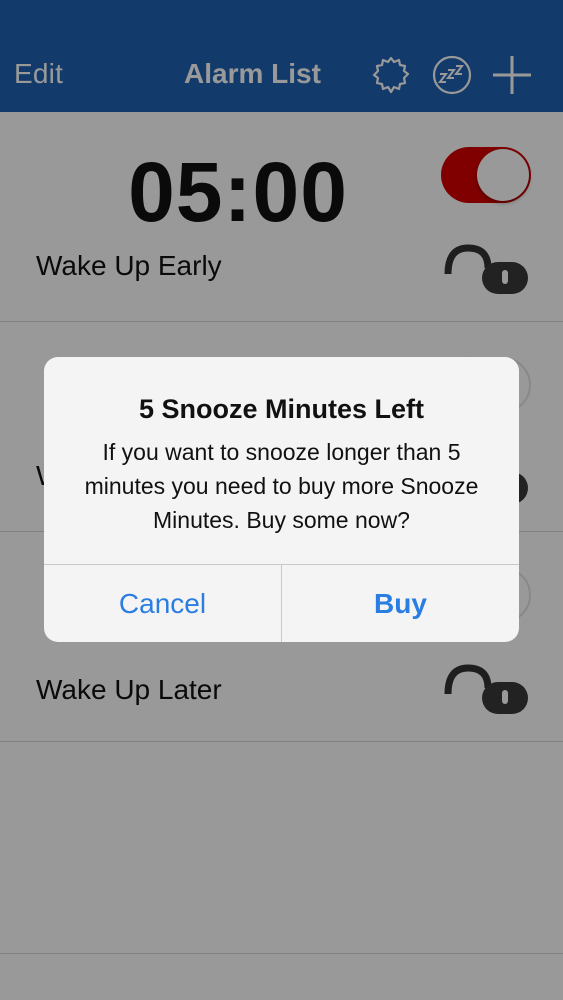 This screenshot has height=1000, width=563. I want to click on alert-button-bar: Cancel Buy, so click(281, 603).